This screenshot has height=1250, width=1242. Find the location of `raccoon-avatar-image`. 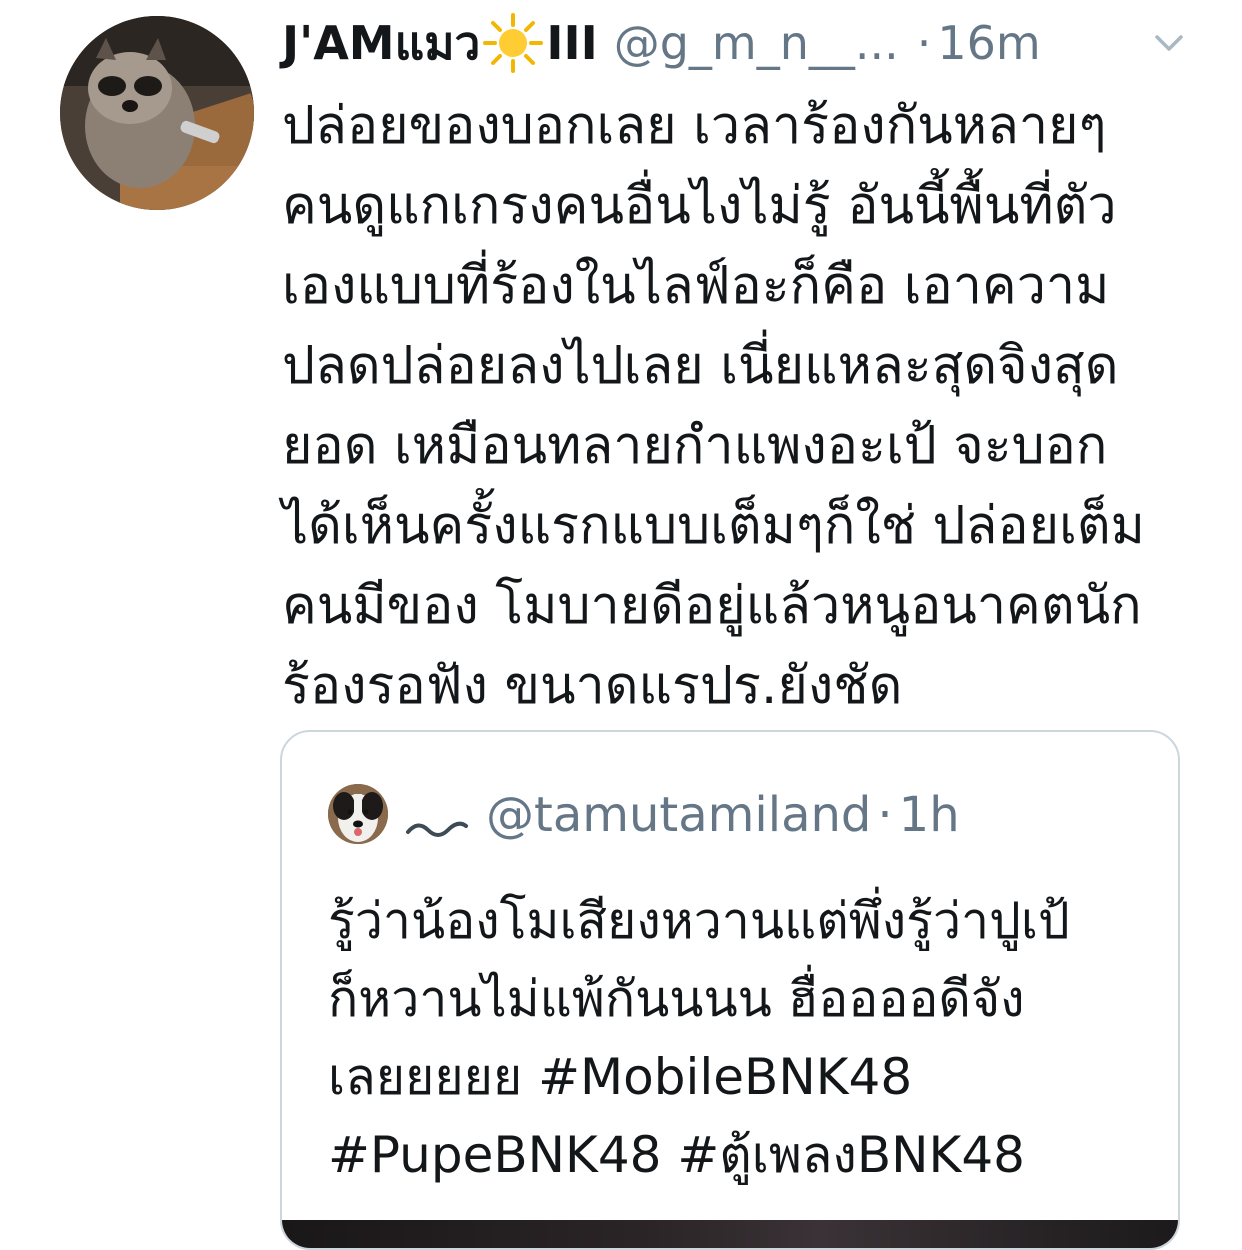

raccoon-avatar-image is located at coordinates (157, 113).